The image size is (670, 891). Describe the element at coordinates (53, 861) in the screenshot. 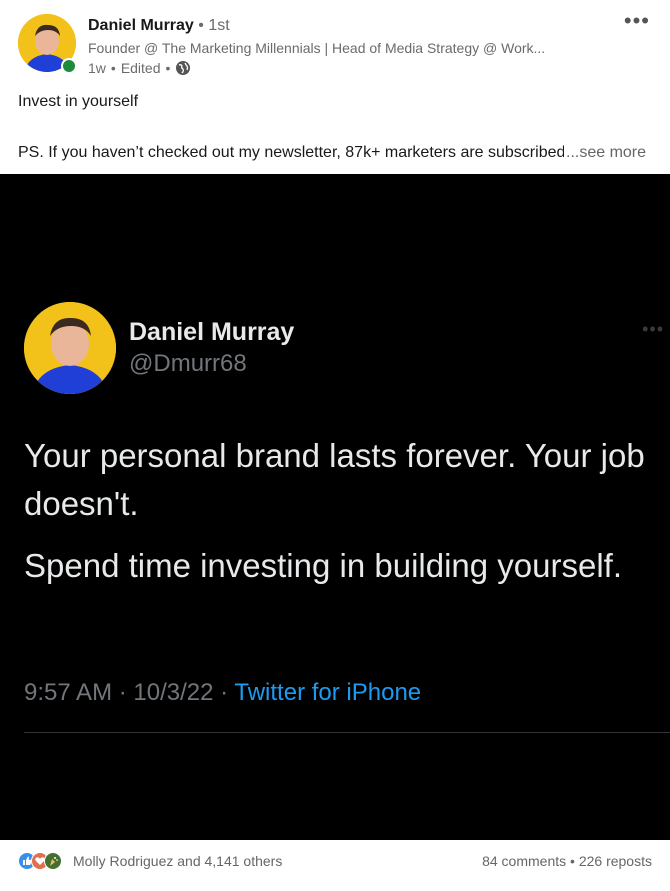

I see `celebrate-icon` at that location.